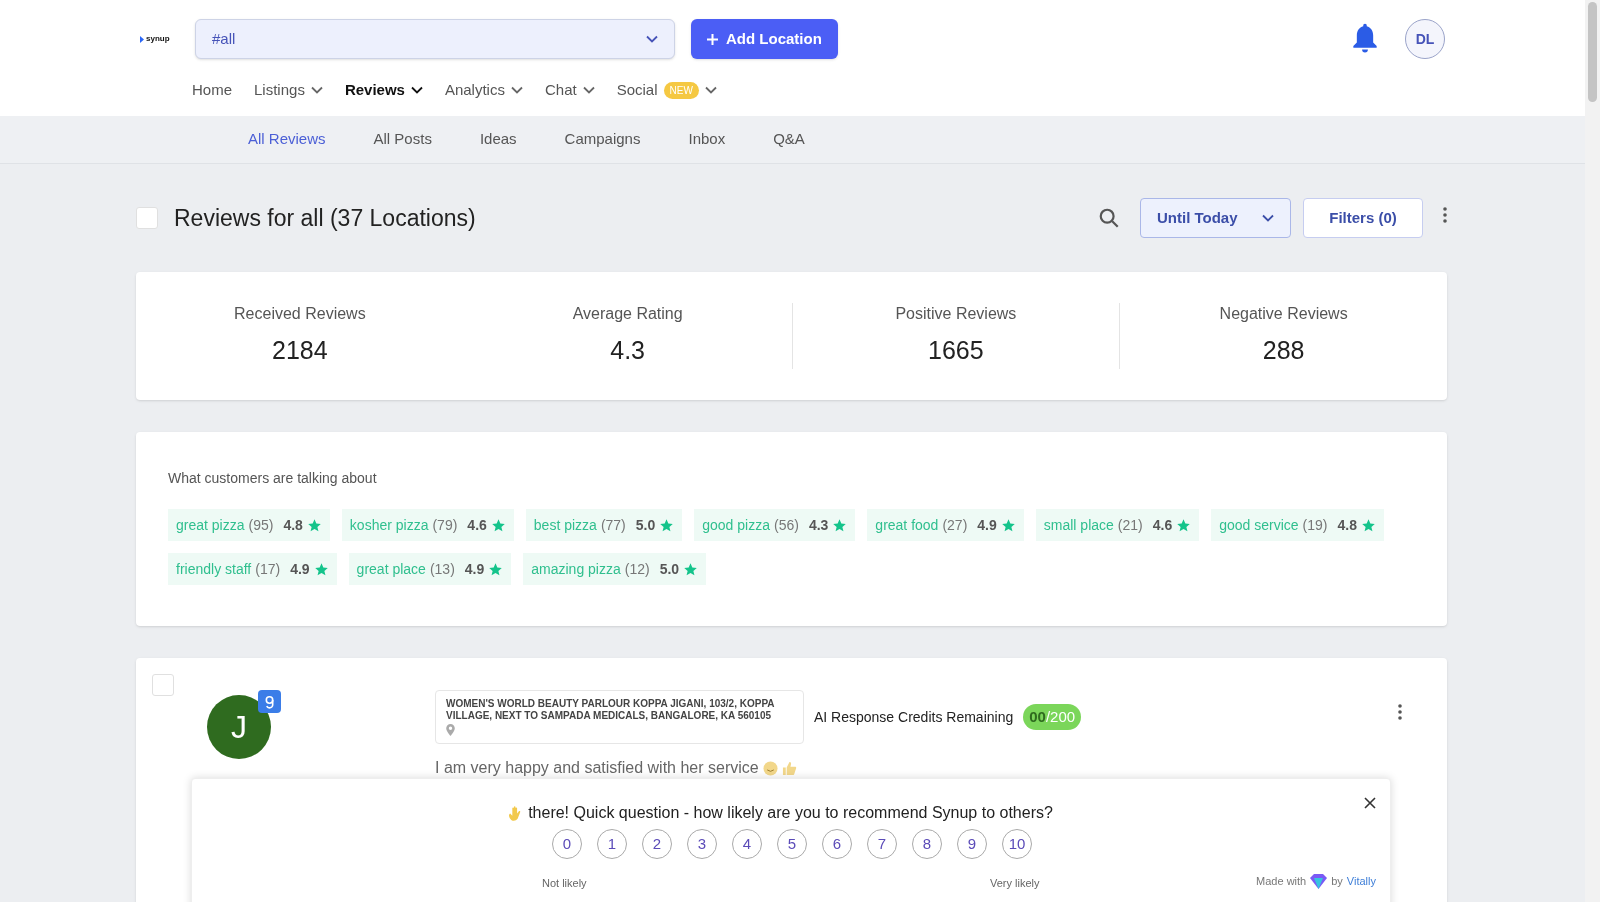  I want to click on topic-tag: kosher pizza (79) 4.6, so click(427, 525).